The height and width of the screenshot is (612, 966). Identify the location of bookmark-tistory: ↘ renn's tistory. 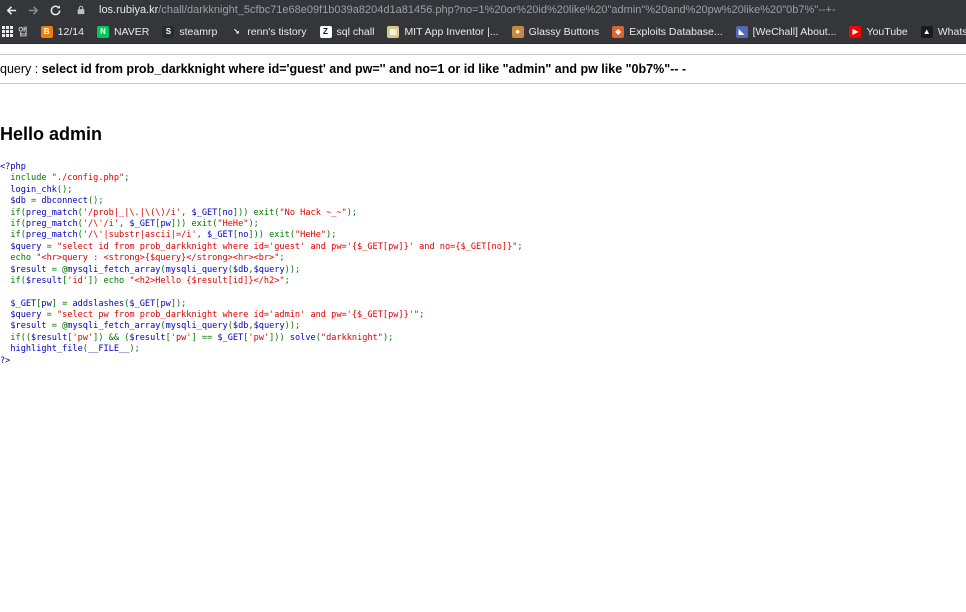
(268, 31).